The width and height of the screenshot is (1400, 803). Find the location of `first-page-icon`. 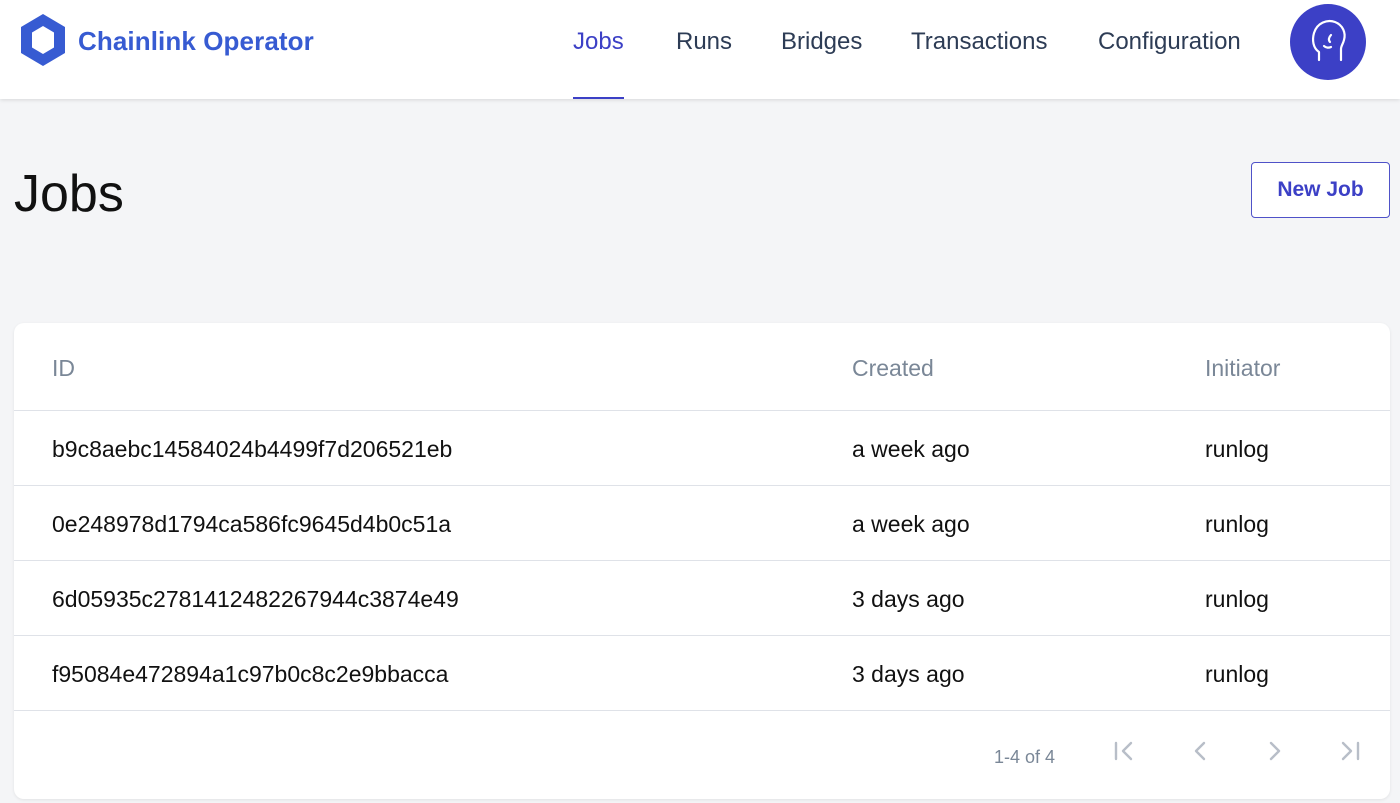

first-page-icon is located at coordinates (1123, 751).